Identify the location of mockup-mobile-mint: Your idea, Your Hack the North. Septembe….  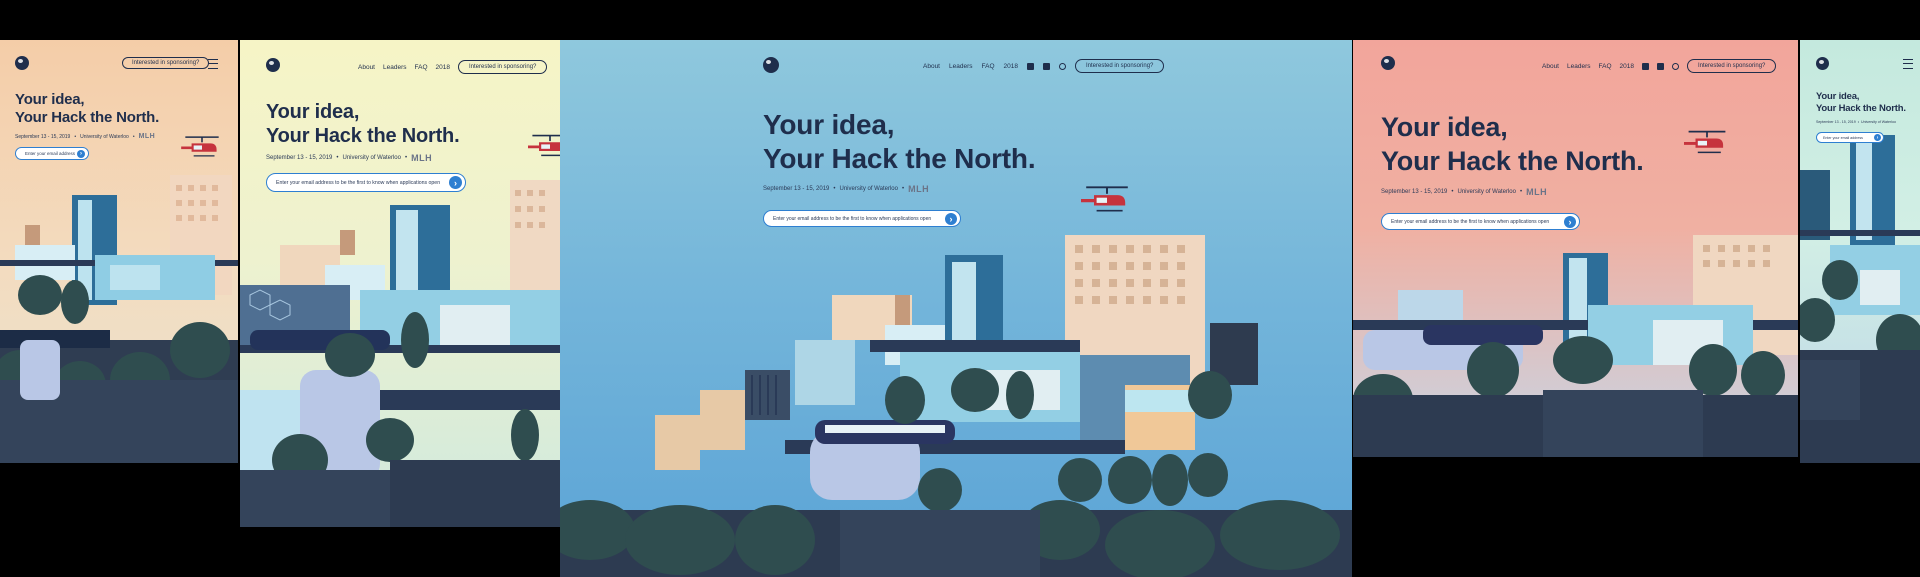
(1860, 251).